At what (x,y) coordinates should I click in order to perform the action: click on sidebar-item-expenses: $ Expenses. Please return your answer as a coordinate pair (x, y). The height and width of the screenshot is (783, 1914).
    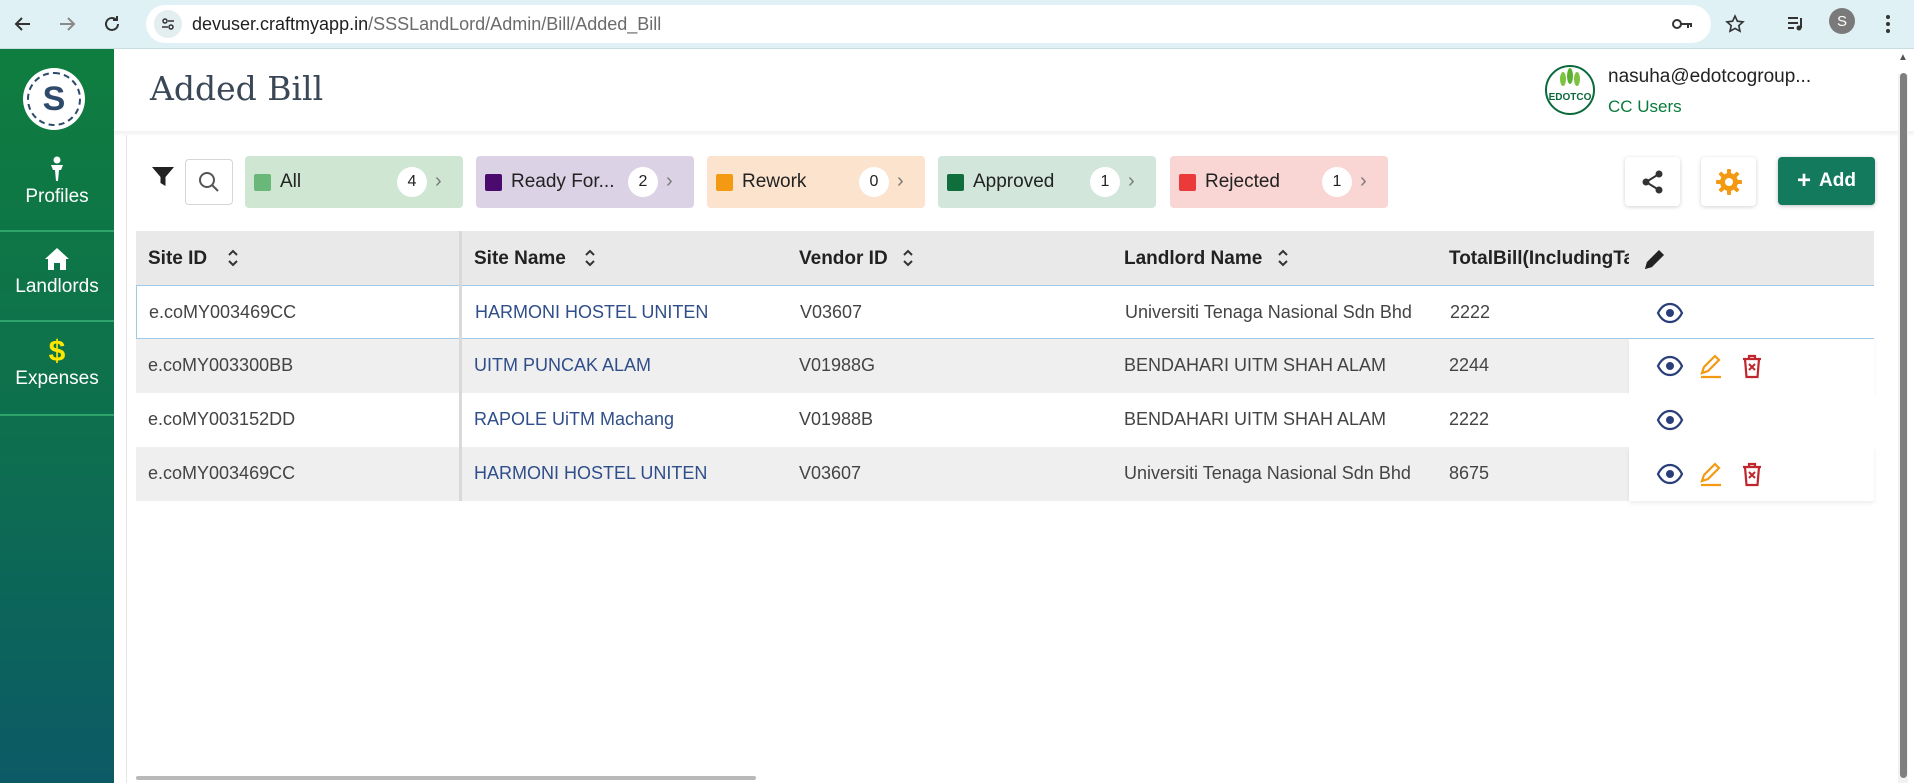
    Looking at the image, I should click on (57, 370).